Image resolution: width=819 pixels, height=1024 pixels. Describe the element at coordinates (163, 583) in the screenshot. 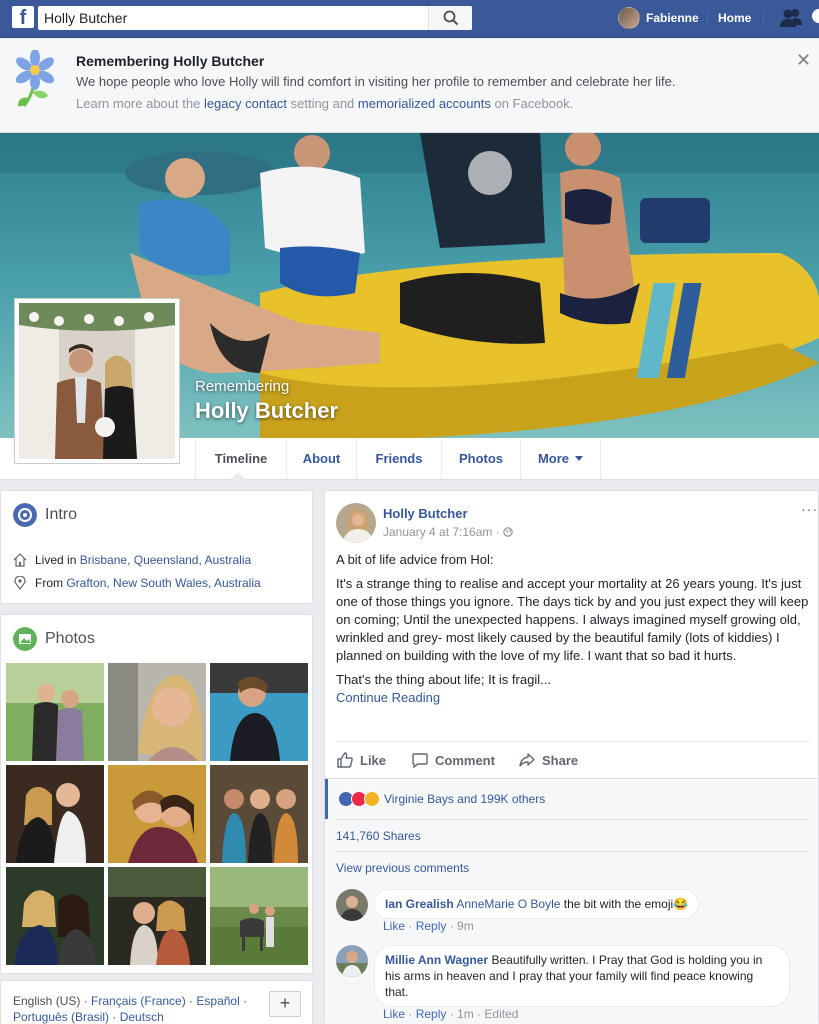

I see `from-place-link: Grafton, New South Wales, Australia` at that location.